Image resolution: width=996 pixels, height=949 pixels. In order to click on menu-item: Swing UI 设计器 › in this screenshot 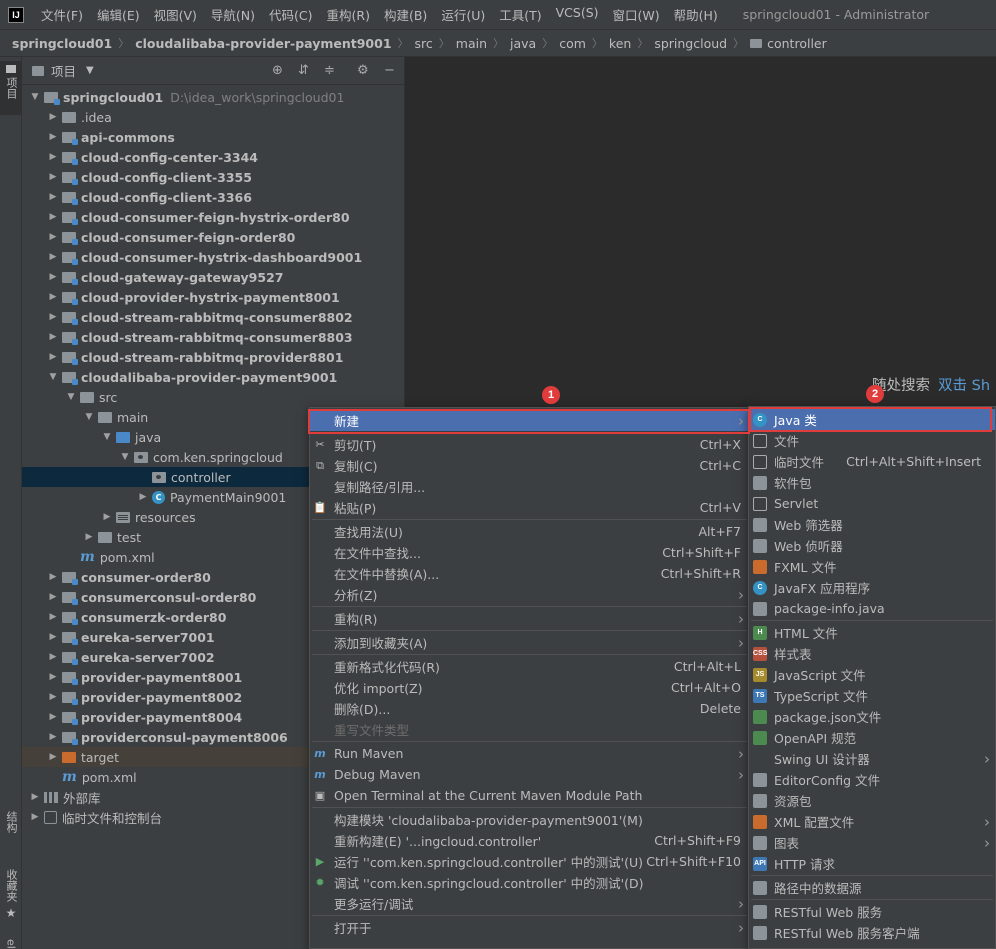, I will do `click(872, 758)`.